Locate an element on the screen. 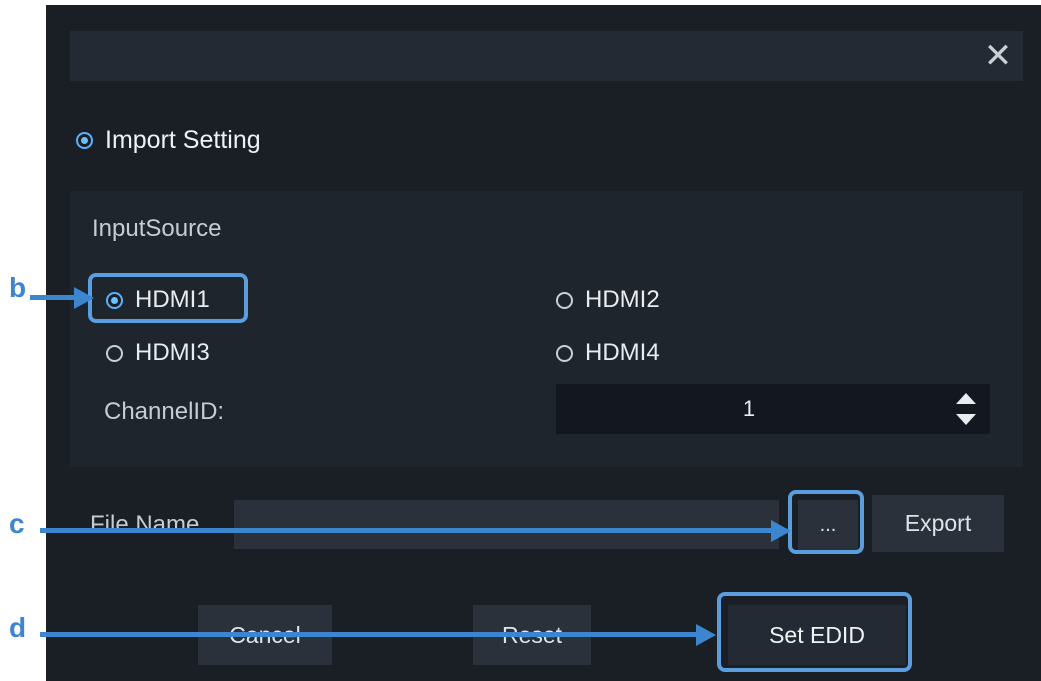  channel-id-value: 1 is located at coordinates (749, 409).